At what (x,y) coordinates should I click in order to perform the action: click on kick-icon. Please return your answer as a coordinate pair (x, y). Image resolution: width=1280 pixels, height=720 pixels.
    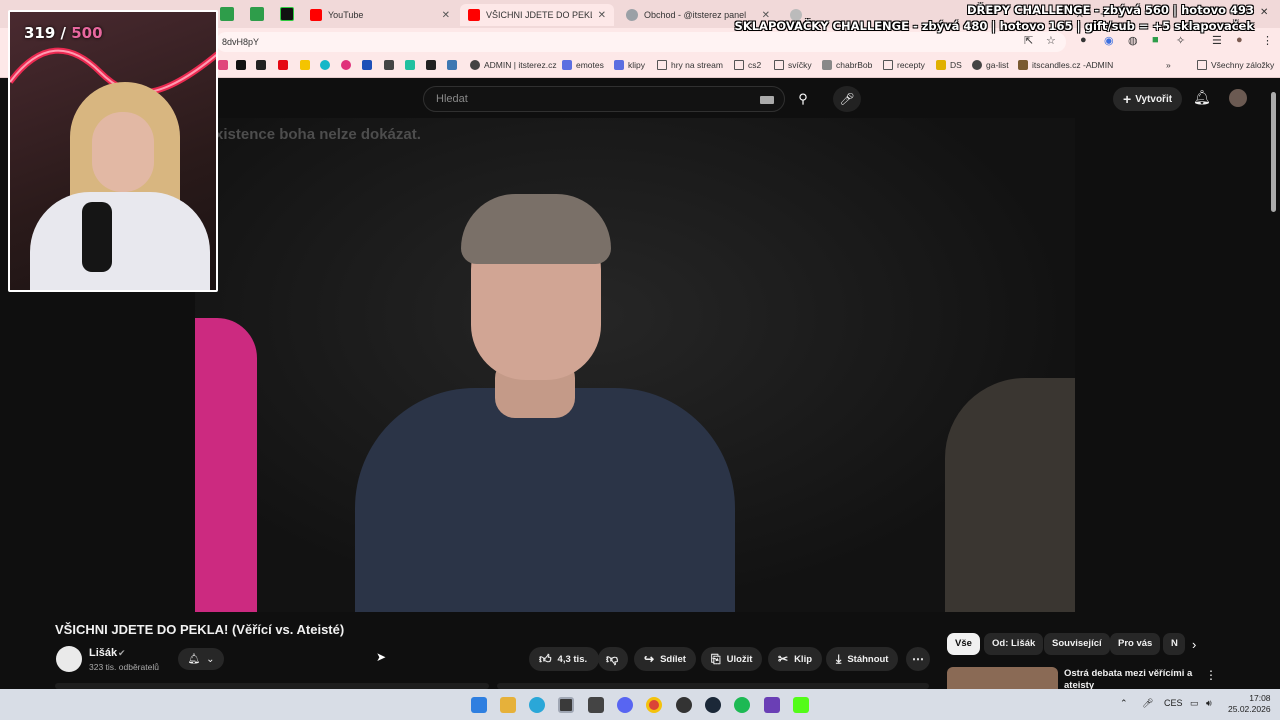
    Looking at the image, I should click on (801, 705).